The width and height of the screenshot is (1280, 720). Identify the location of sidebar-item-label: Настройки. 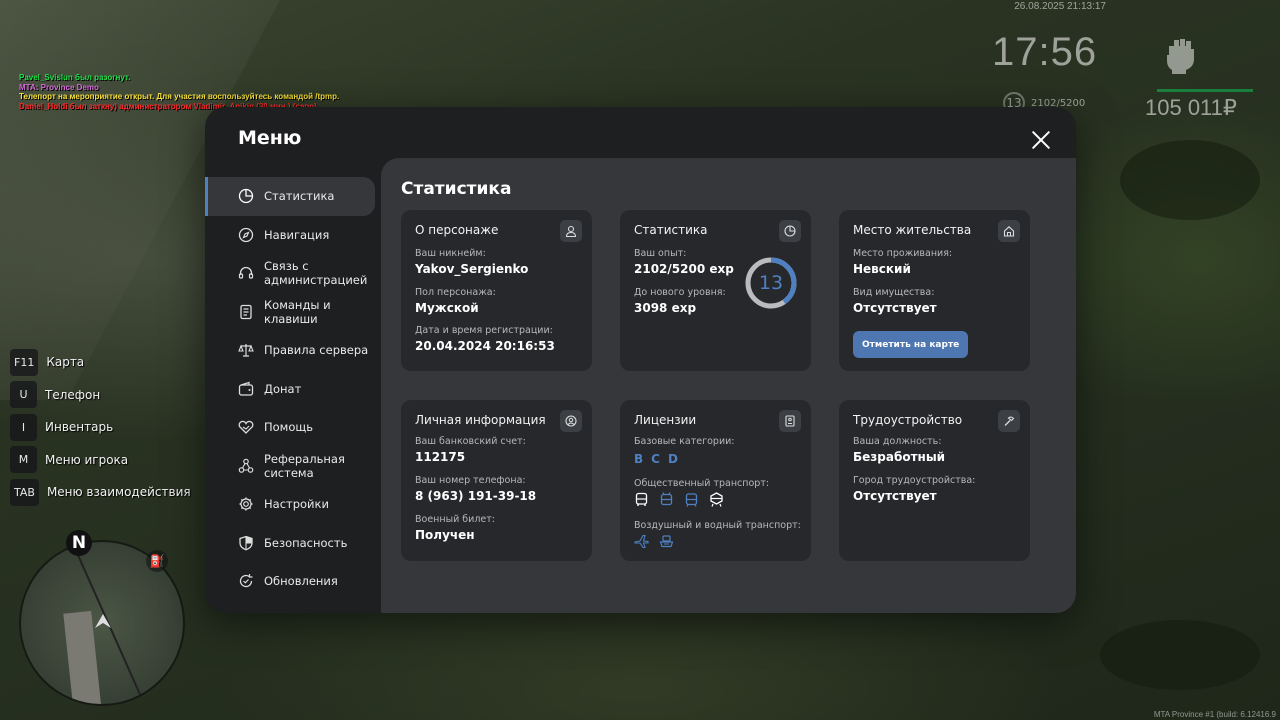
(296, 504).